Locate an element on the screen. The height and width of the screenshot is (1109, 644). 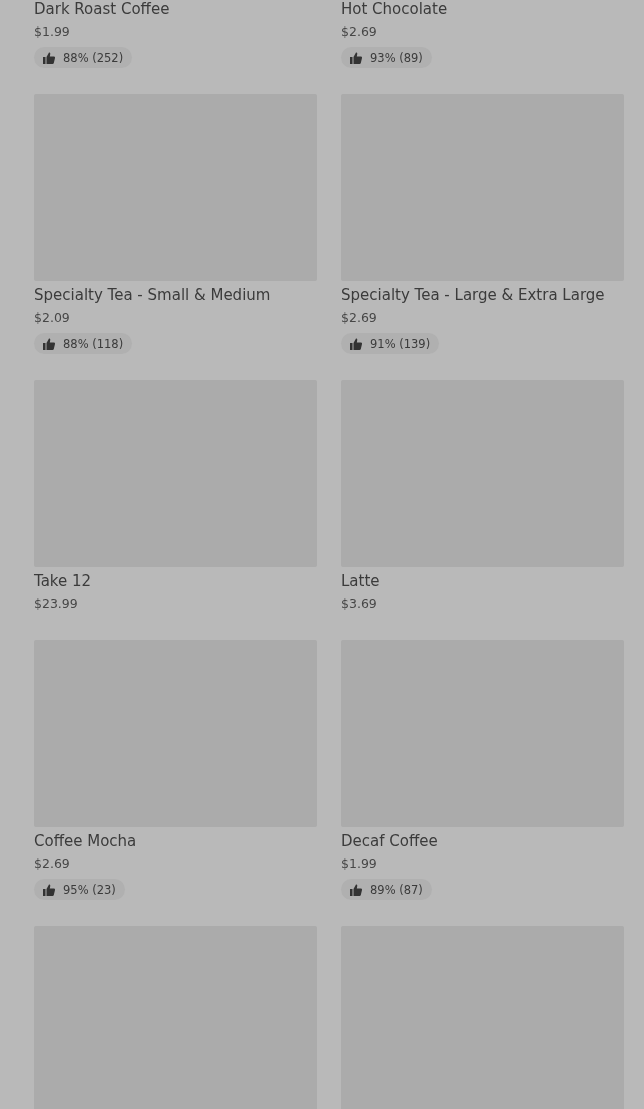
rating-badge: 88% (118) is located at coordinates (83, 343).